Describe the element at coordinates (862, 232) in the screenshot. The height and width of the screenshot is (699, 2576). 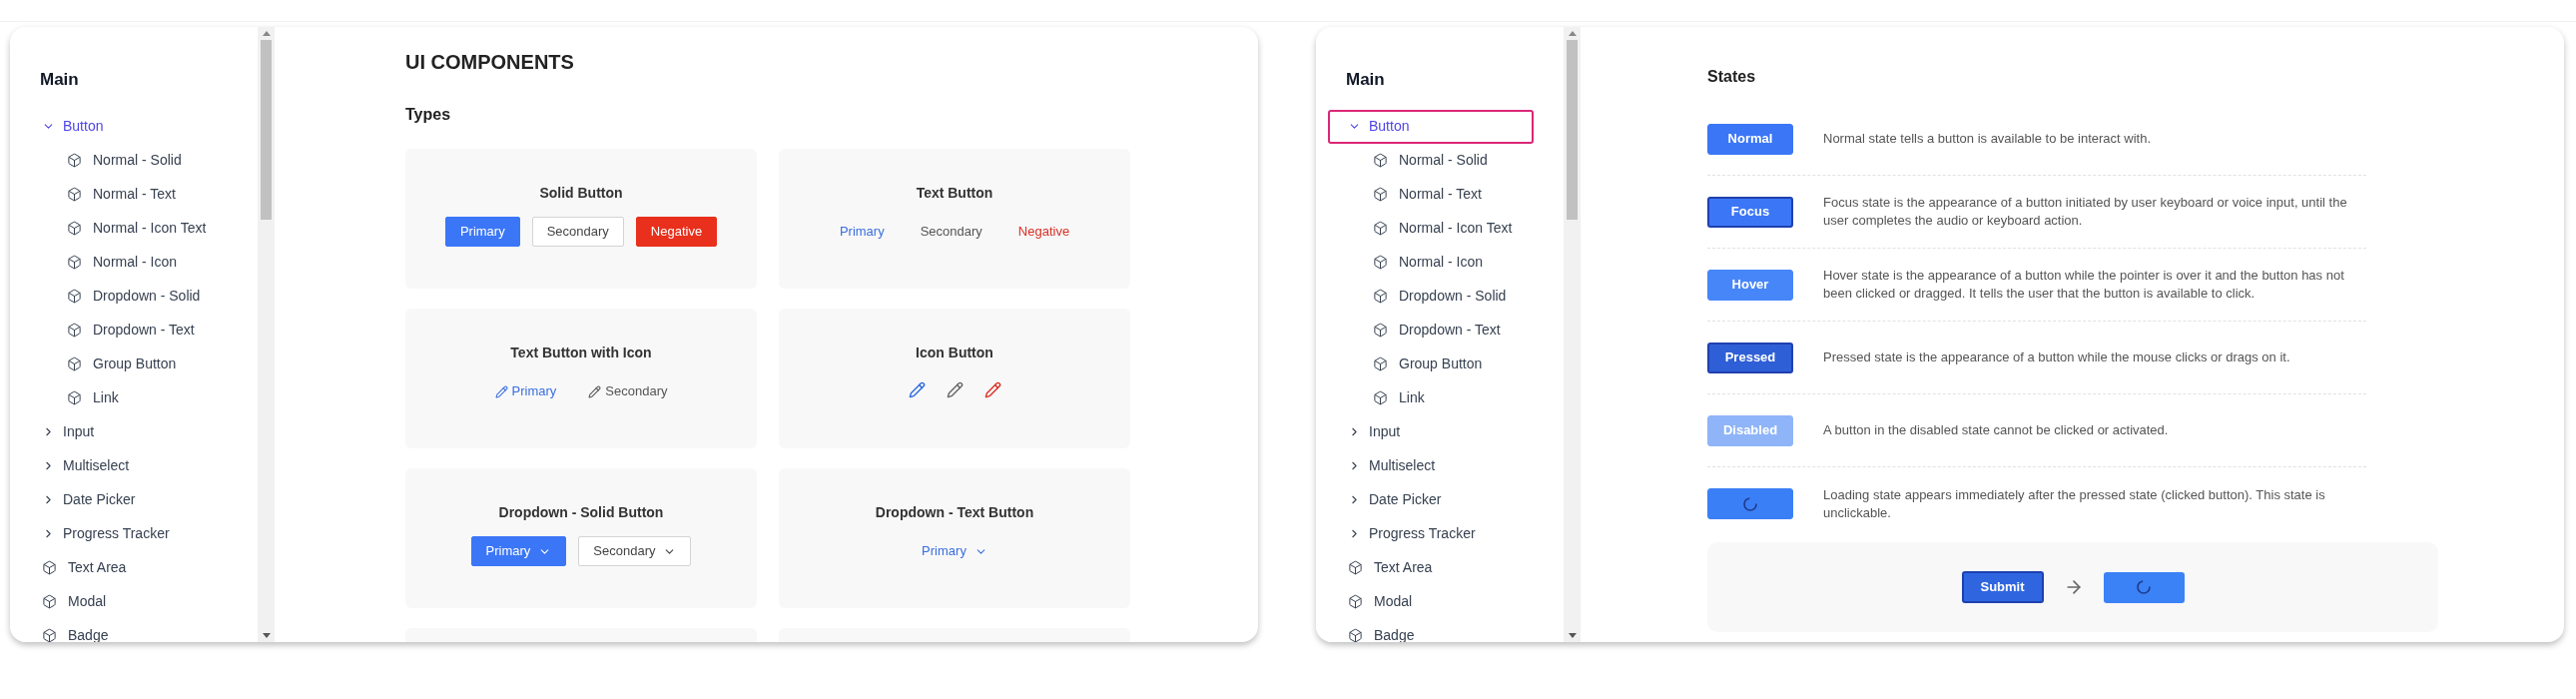
I see `text-button: Primary` at that location.